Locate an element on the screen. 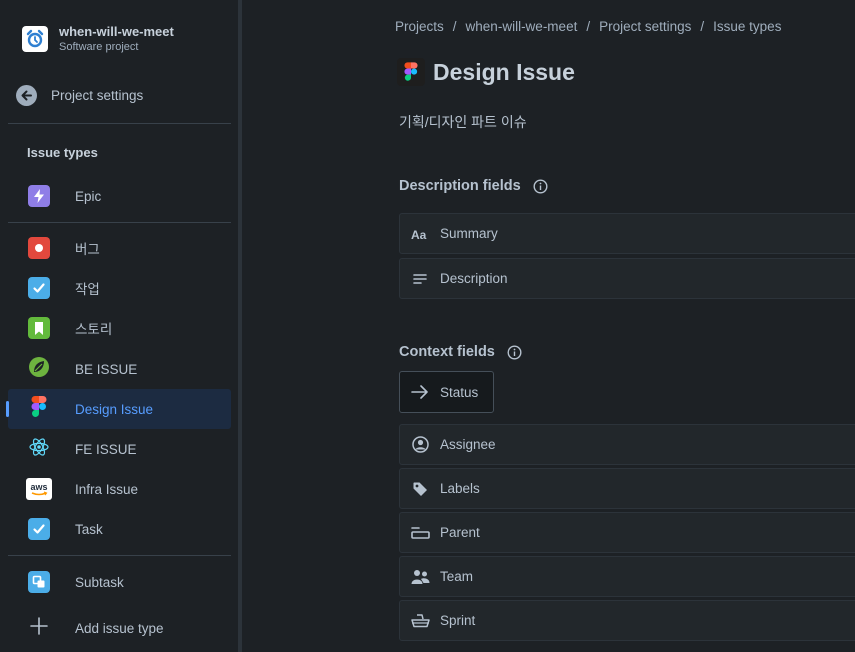  add-issue-type-button: Add issue type is located at coordinates (119, 628).